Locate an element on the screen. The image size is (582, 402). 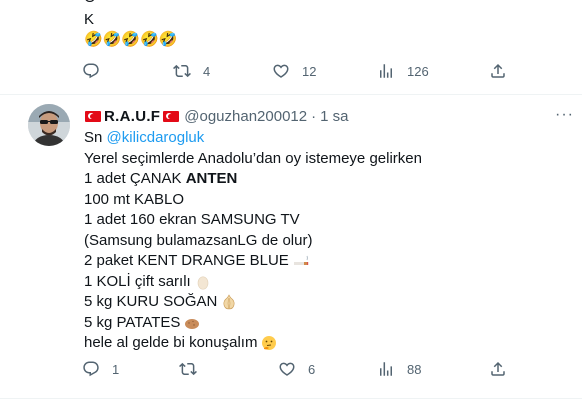
like-button: 6 is located at coordinates (296, 369).